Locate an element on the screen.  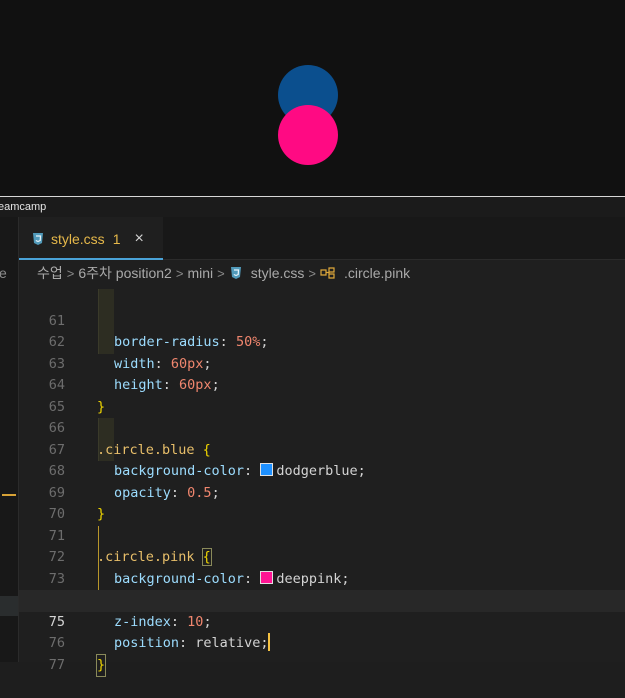
explorer-modified-marker is located at coordinates (9, 495).